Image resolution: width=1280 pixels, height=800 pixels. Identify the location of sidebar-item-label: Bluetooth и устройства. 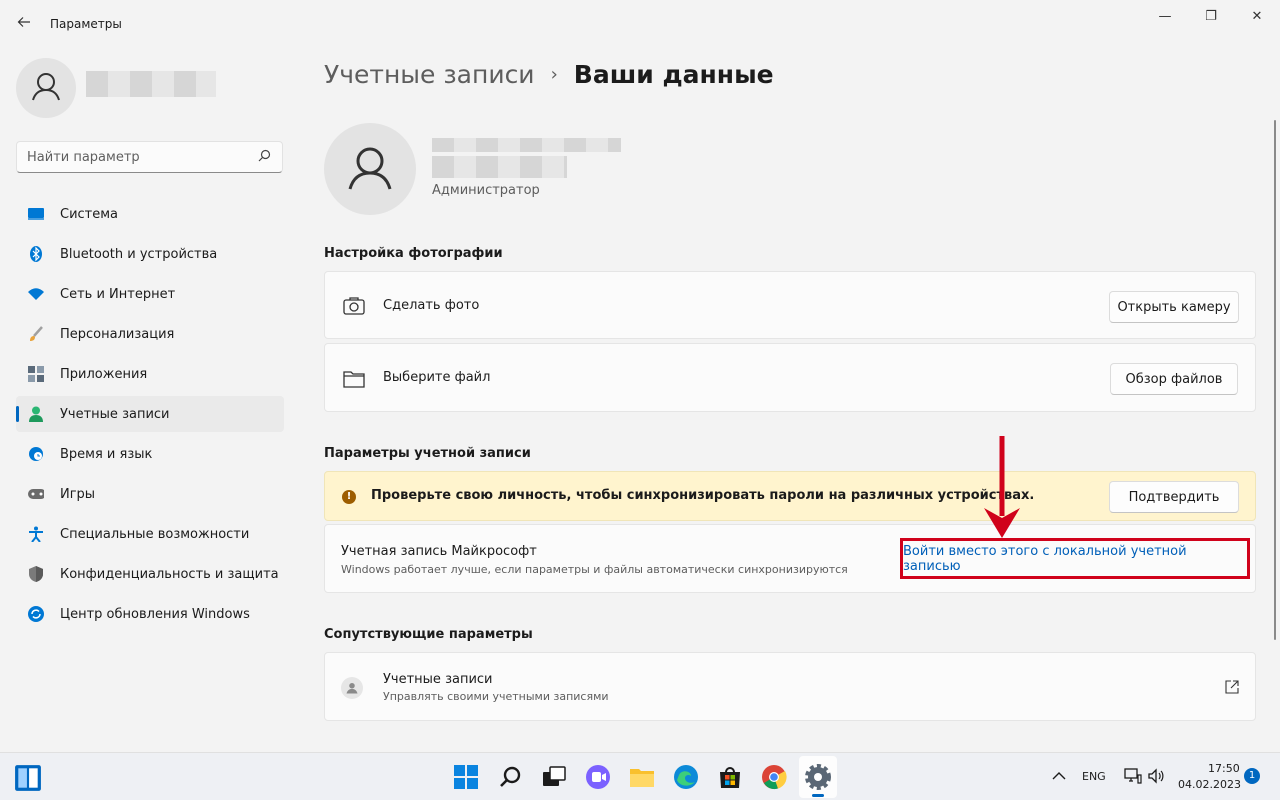
(139, 254).